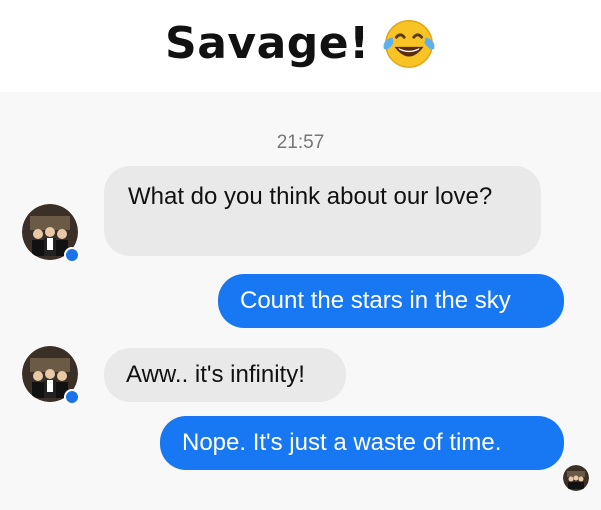  I want to click on title-wrap: Savage!, so click(301, 43).